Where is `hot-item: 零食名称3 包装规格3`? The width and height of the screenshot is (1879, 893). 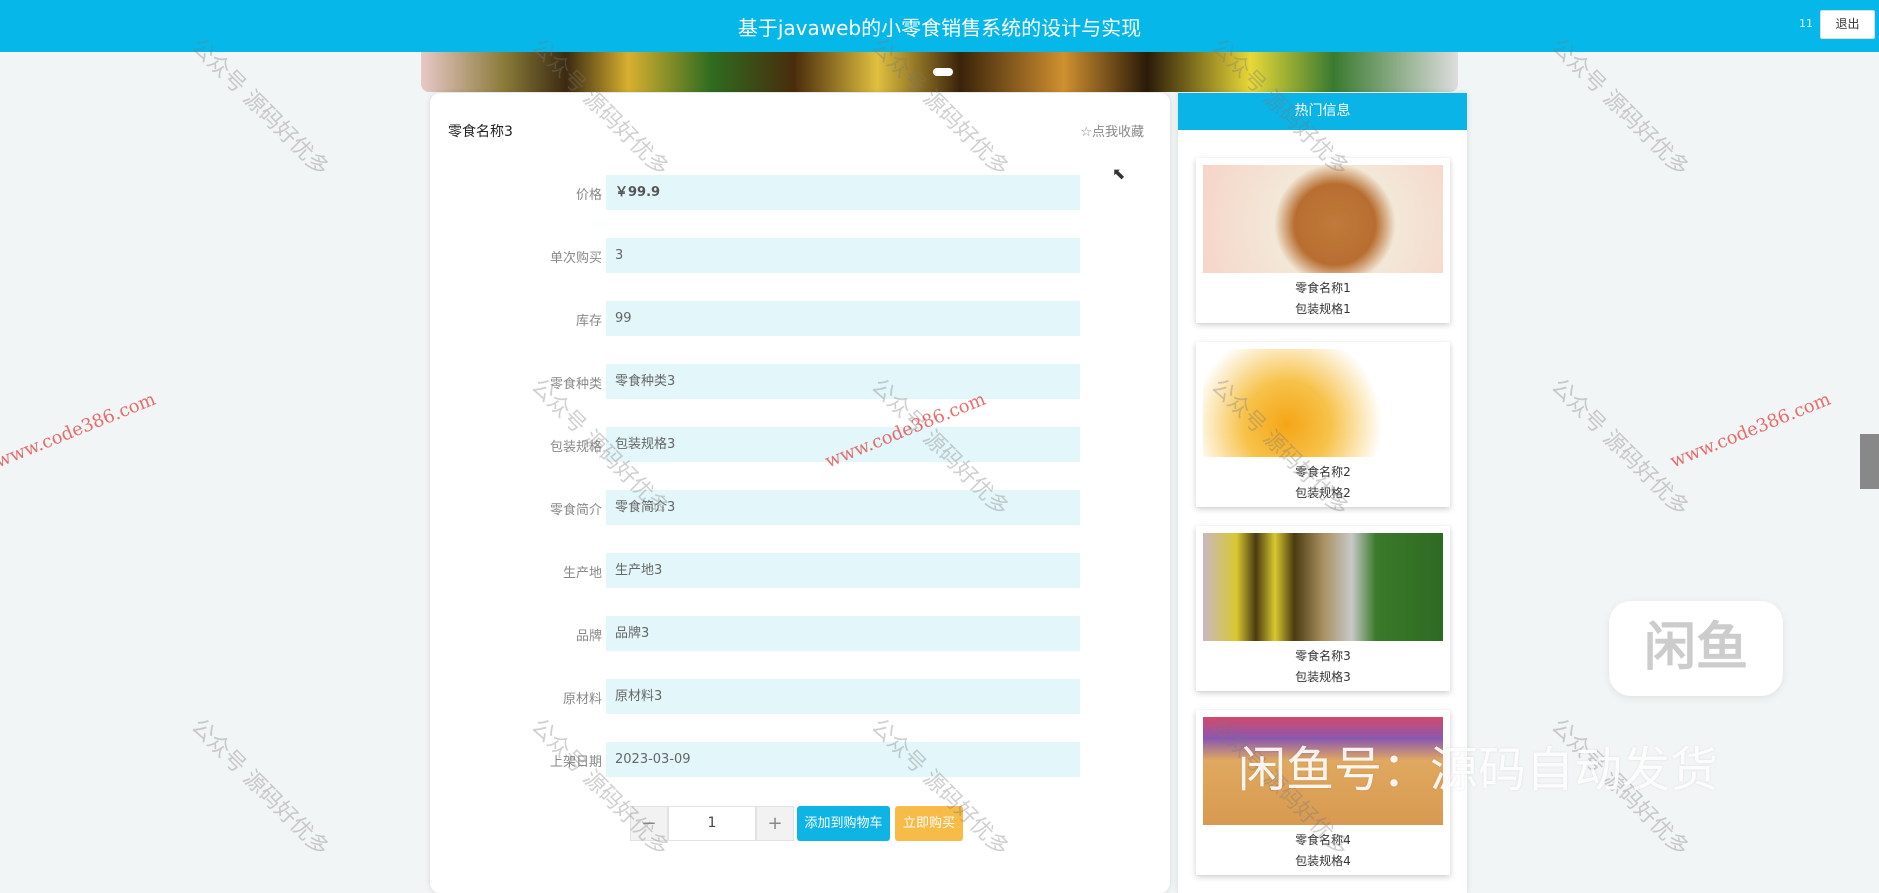
hot-item: 零食名称3 包装规格3 is located at coordinates (1323, 608).